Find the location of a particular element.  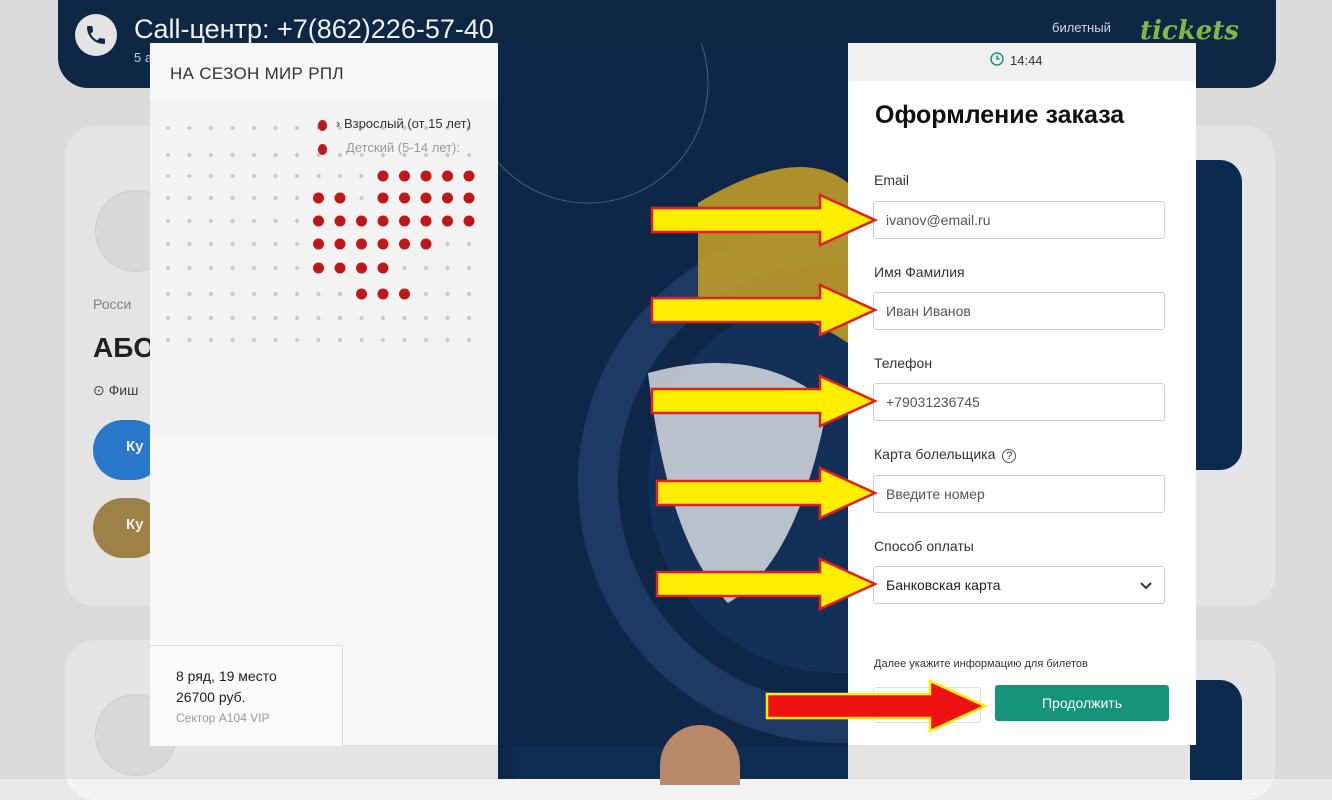

legend-child-dot is located at coordinates (322, 149).